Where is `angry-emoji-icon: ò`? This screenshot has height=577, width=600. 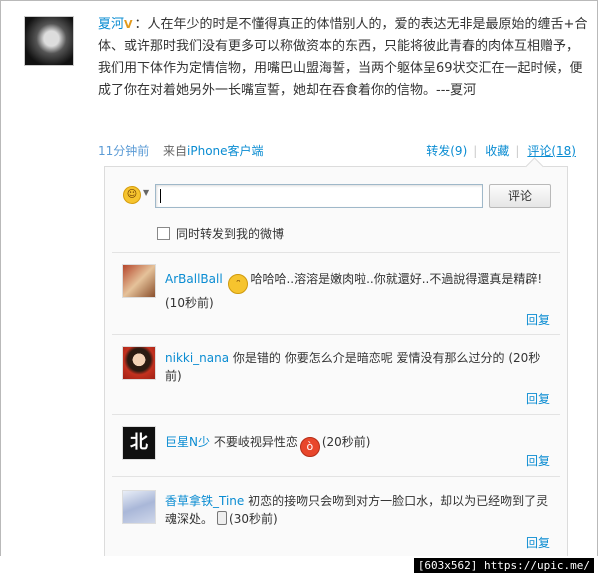 angry-emoji-icon: ò is located at coordinates (309, 447).